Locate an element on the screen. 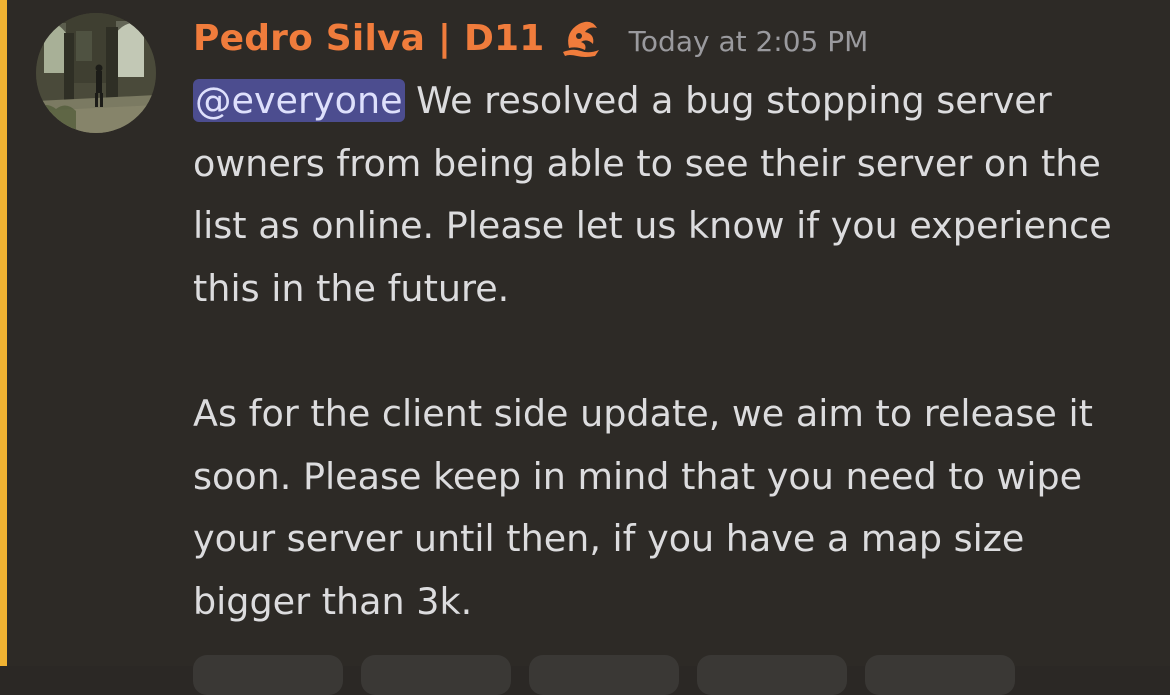 The height and width of the screenshot is (695, 1170). avatar-image is located at coordinates (96, 73).